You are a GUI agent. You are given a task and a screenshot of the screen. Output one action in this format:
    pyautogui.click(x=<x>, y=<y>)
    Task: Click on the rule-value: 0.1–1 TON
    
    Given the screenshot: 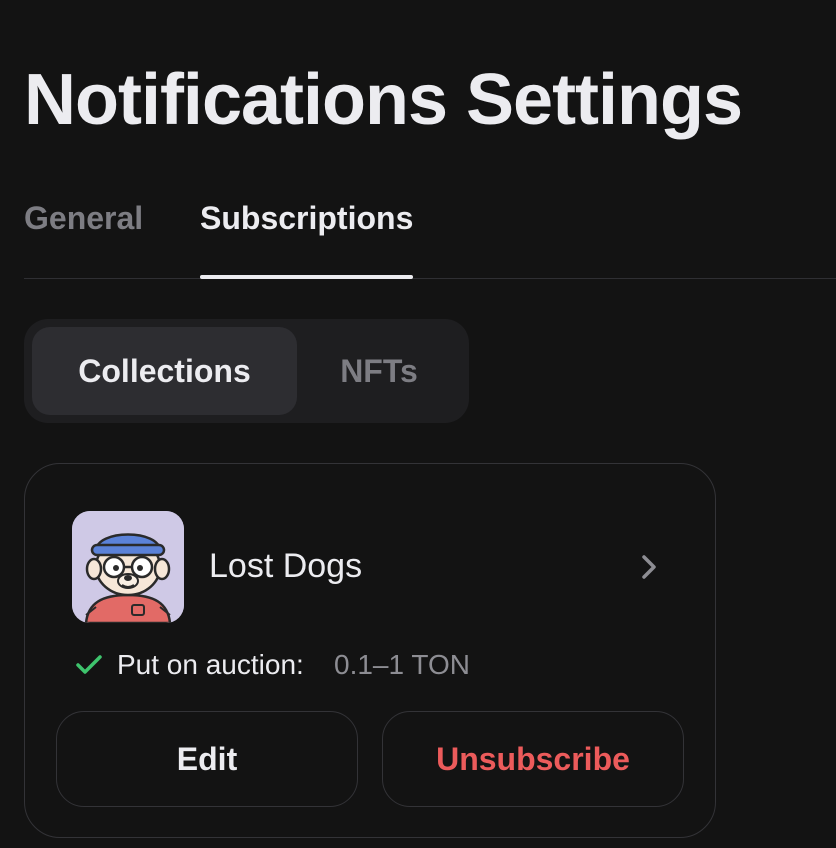 What is the action you would take?
    pyautogui.click(x=402, y=664)
    